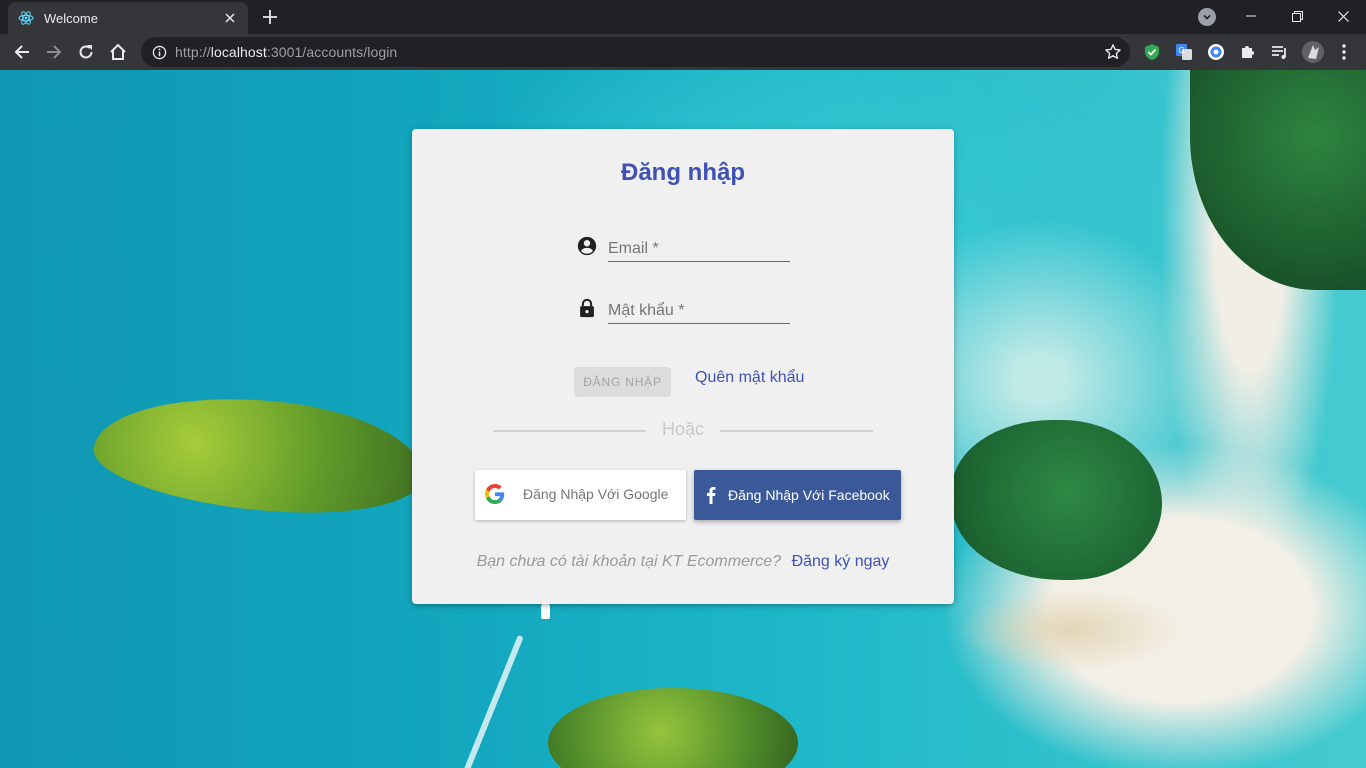 This screenshot has height=768, width=1366. I want to click on background-forest, so click(1278, 180).